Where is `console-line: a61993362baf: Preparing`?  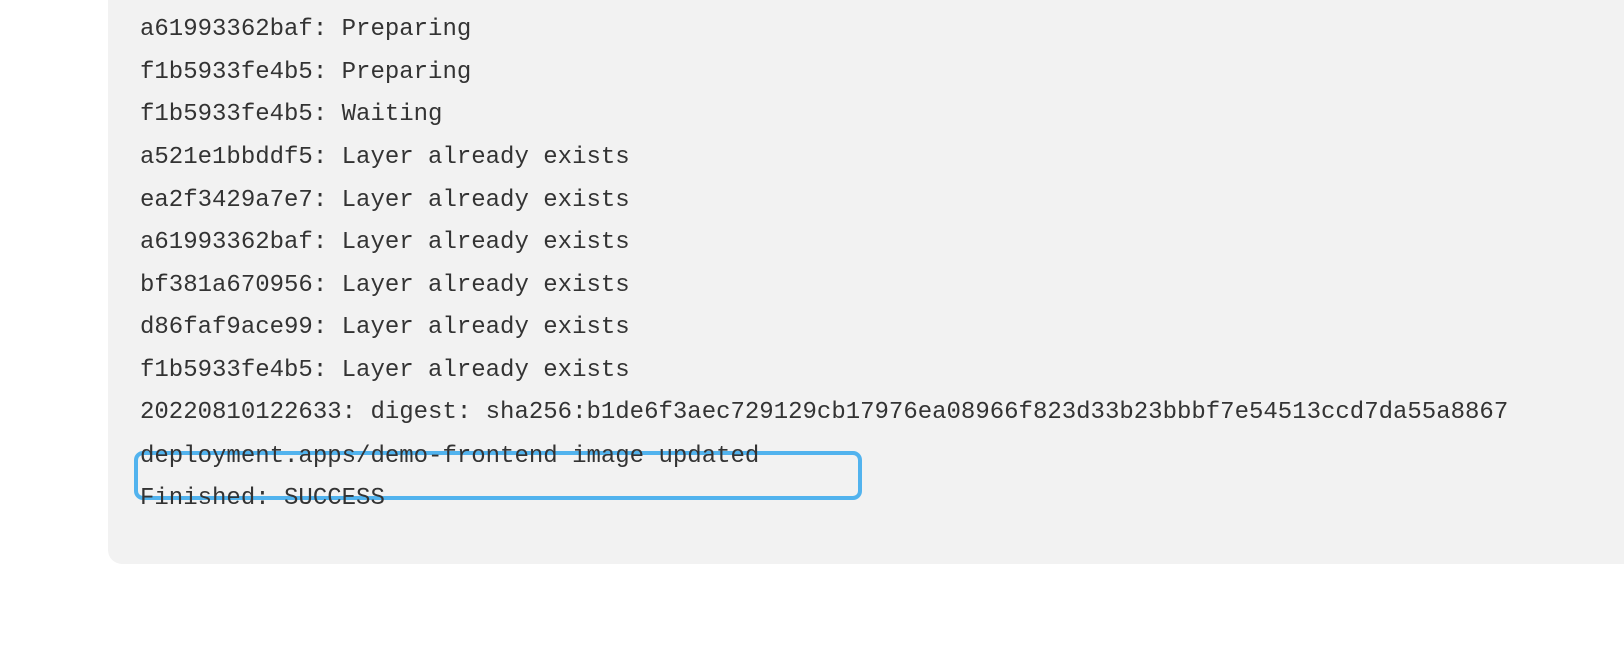
console-line: a61993362baf: Preparing is located at coordinates (306, 29).